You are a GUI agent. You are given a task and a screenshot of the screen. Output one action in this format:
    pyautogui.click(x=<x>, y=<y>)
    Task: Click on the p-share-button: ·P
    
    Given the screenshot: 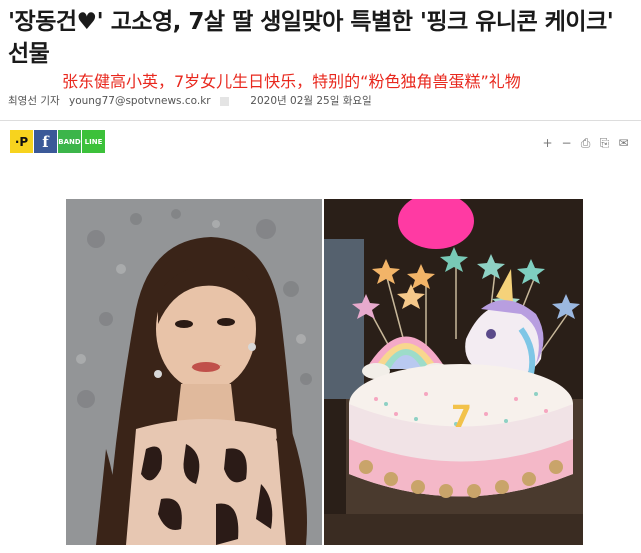 What is the action you would take?
    pyautogui.click(x=21, y=141)
    